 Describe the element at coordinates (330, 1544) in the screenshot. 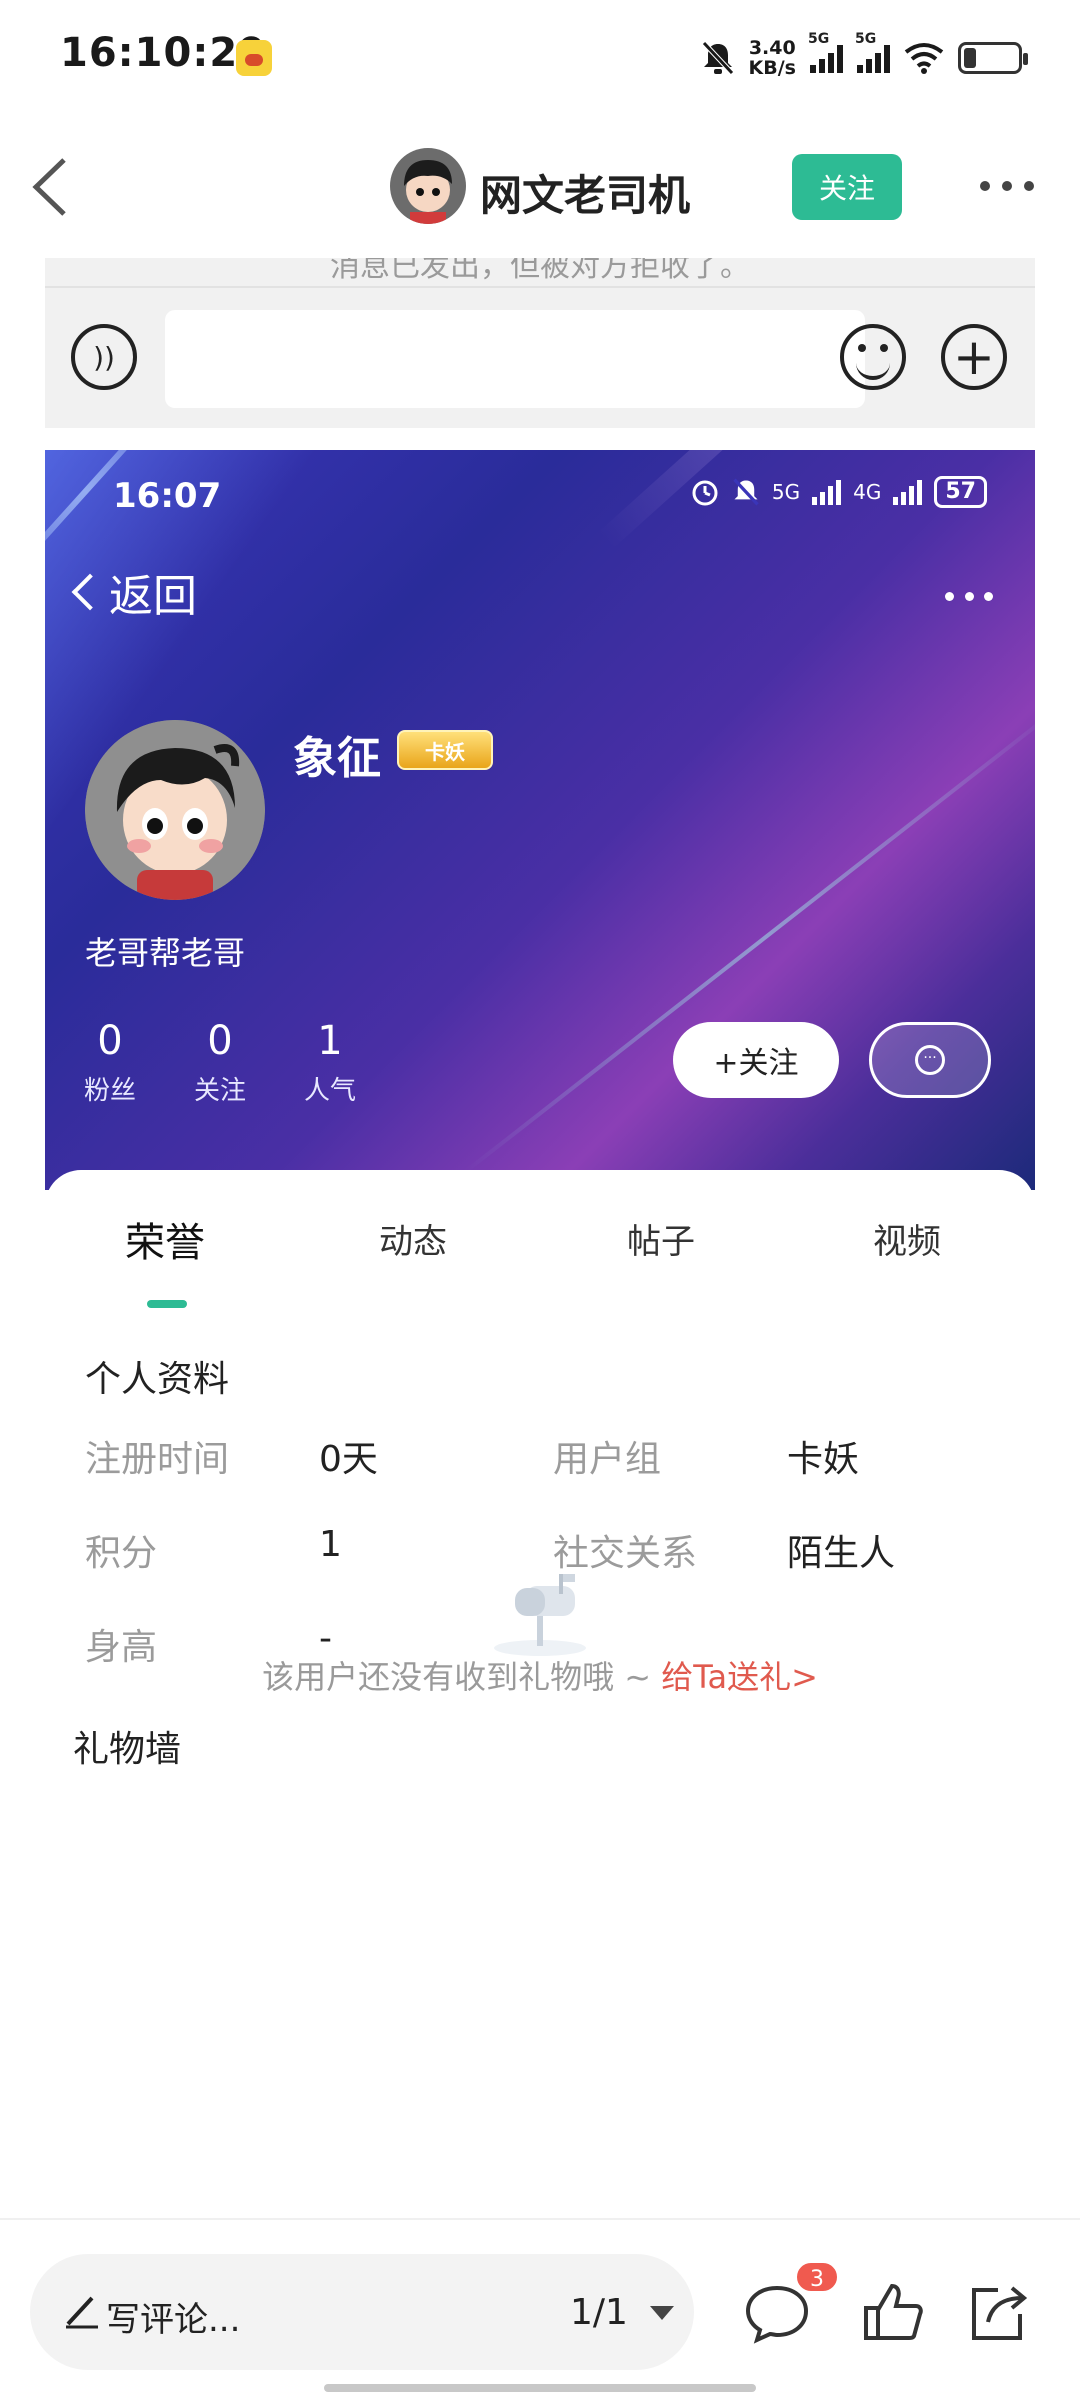

I see `info-value: 1` at that location.